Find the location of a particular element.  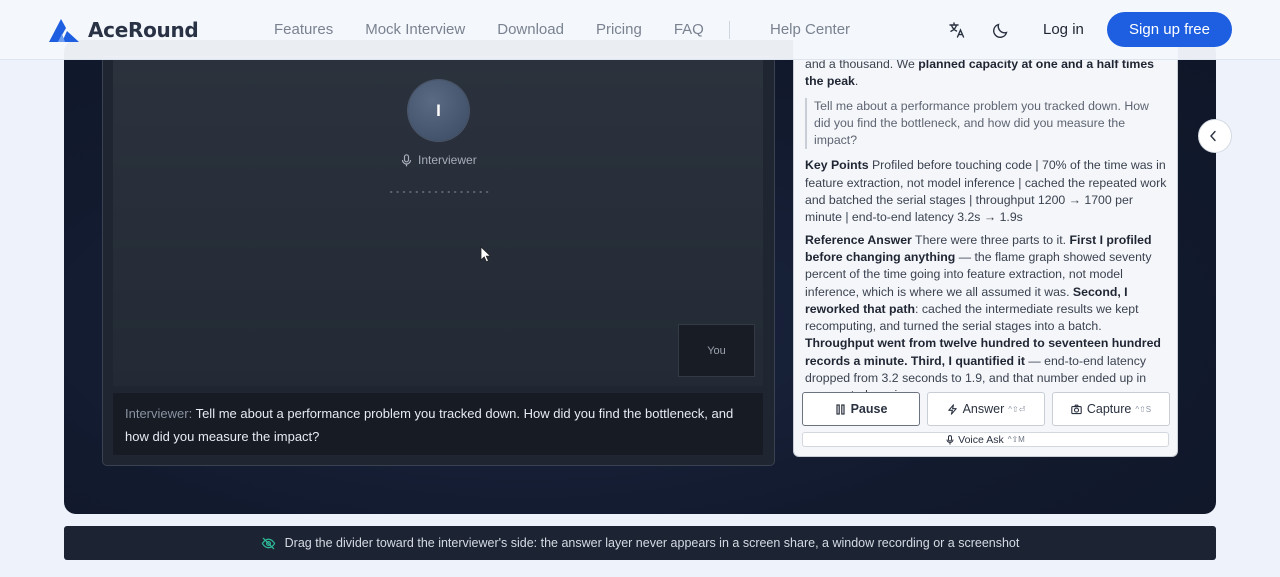

lightning-icon is located at coordinates (952, 409).